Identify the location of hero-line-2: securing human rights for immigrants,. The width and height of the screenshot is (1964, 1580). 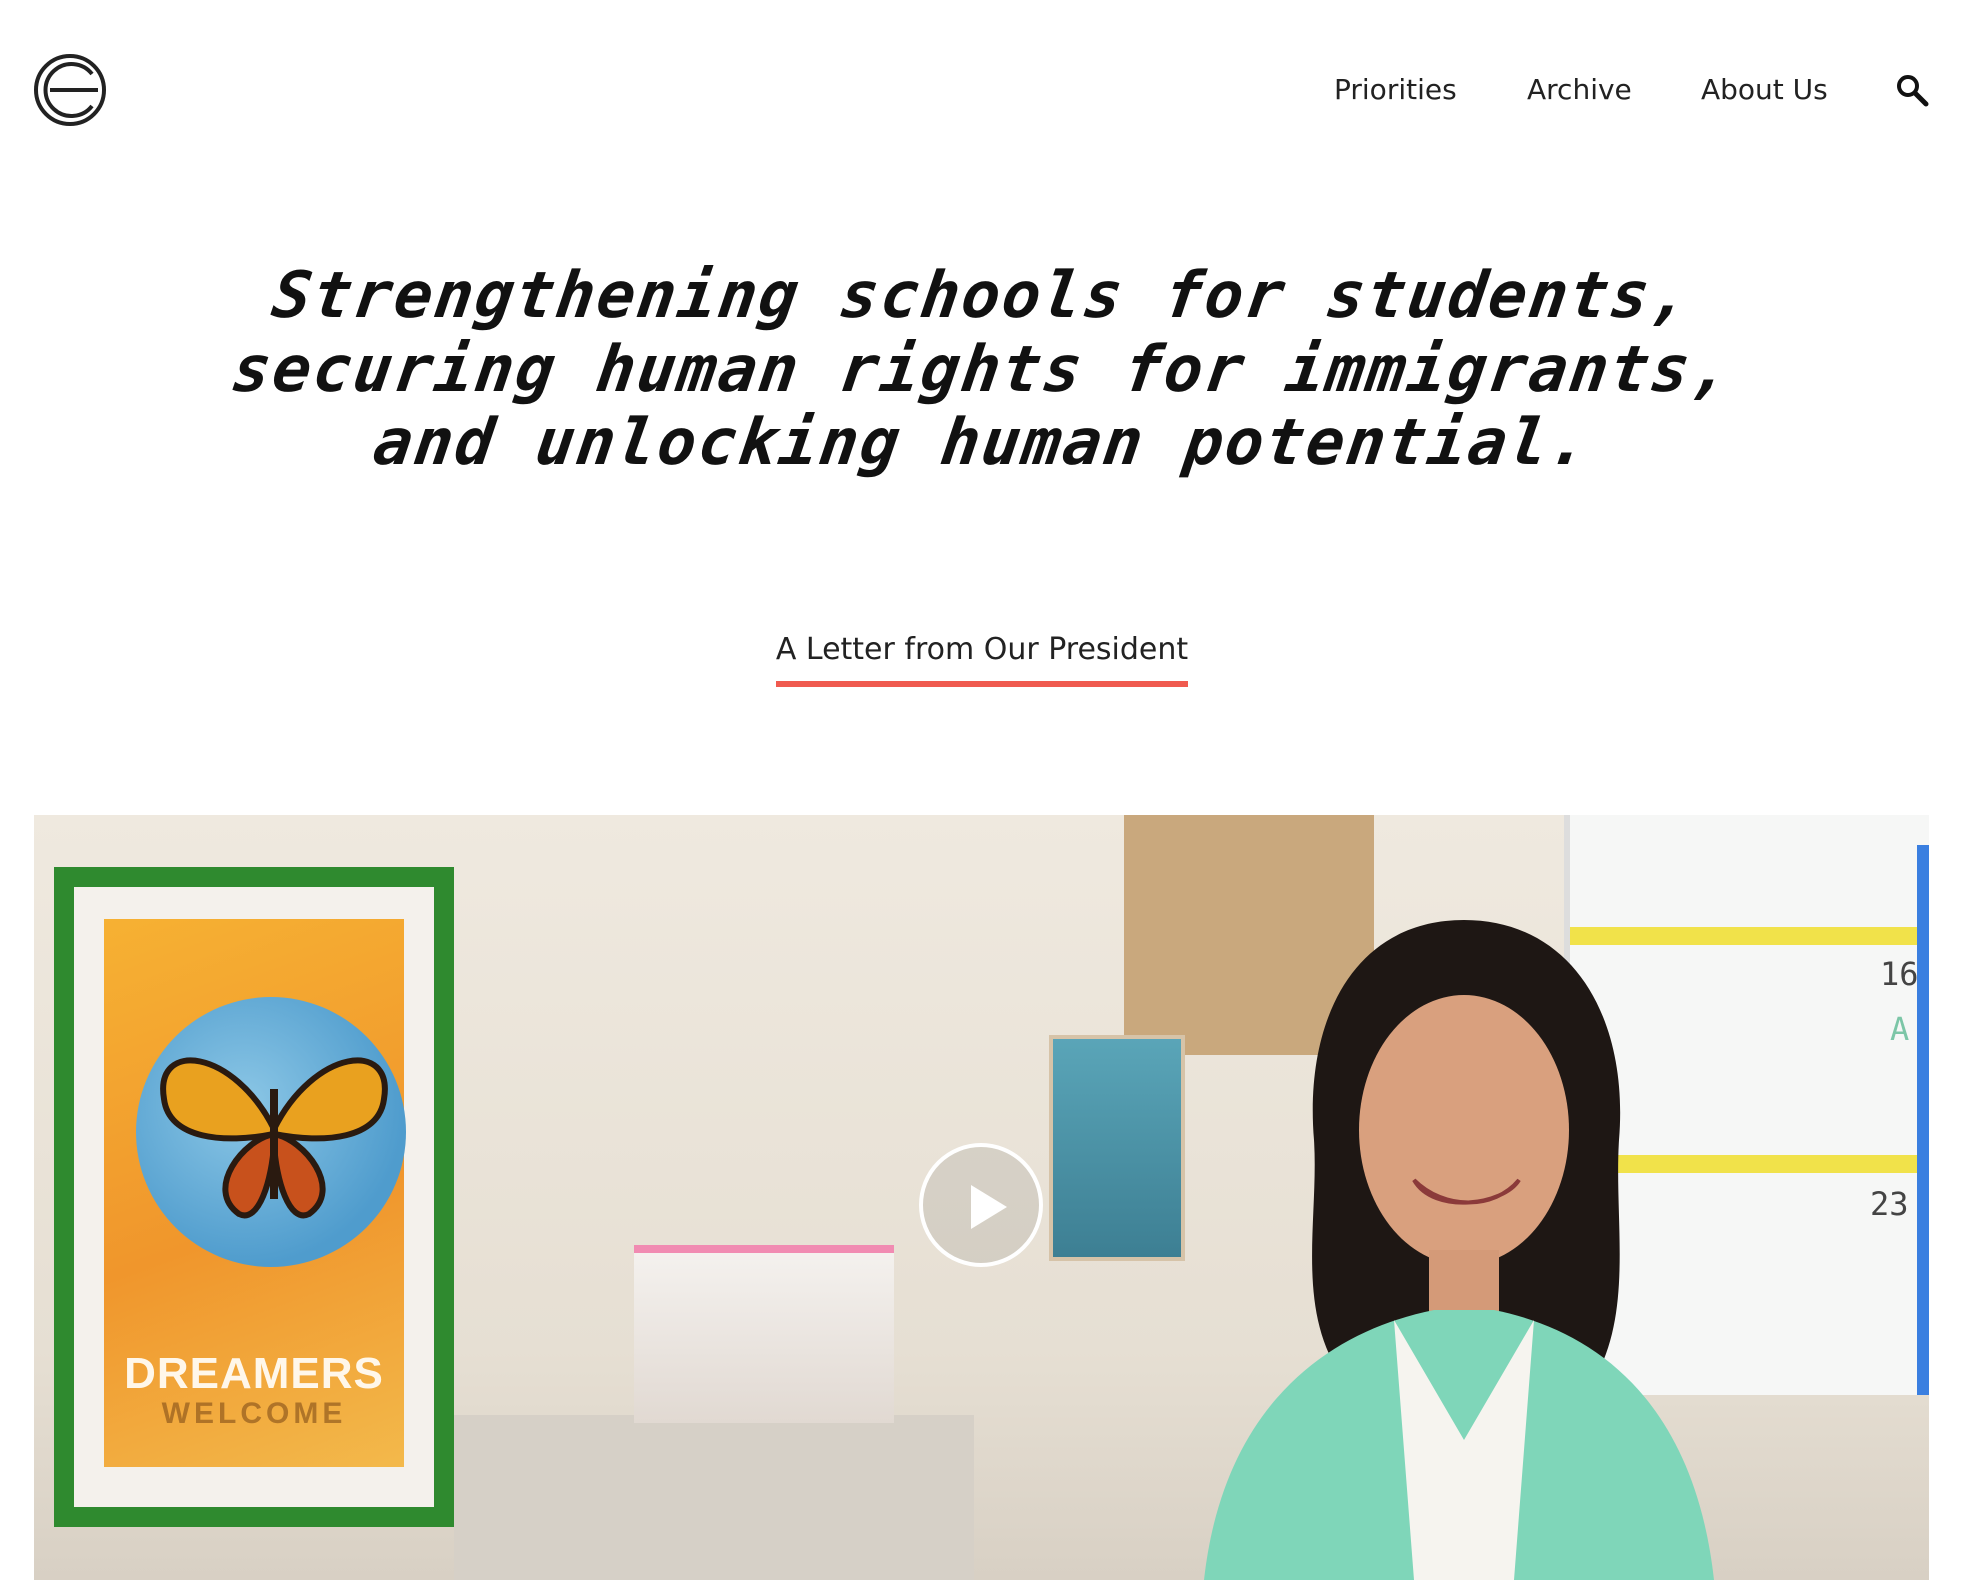
(982, 369).